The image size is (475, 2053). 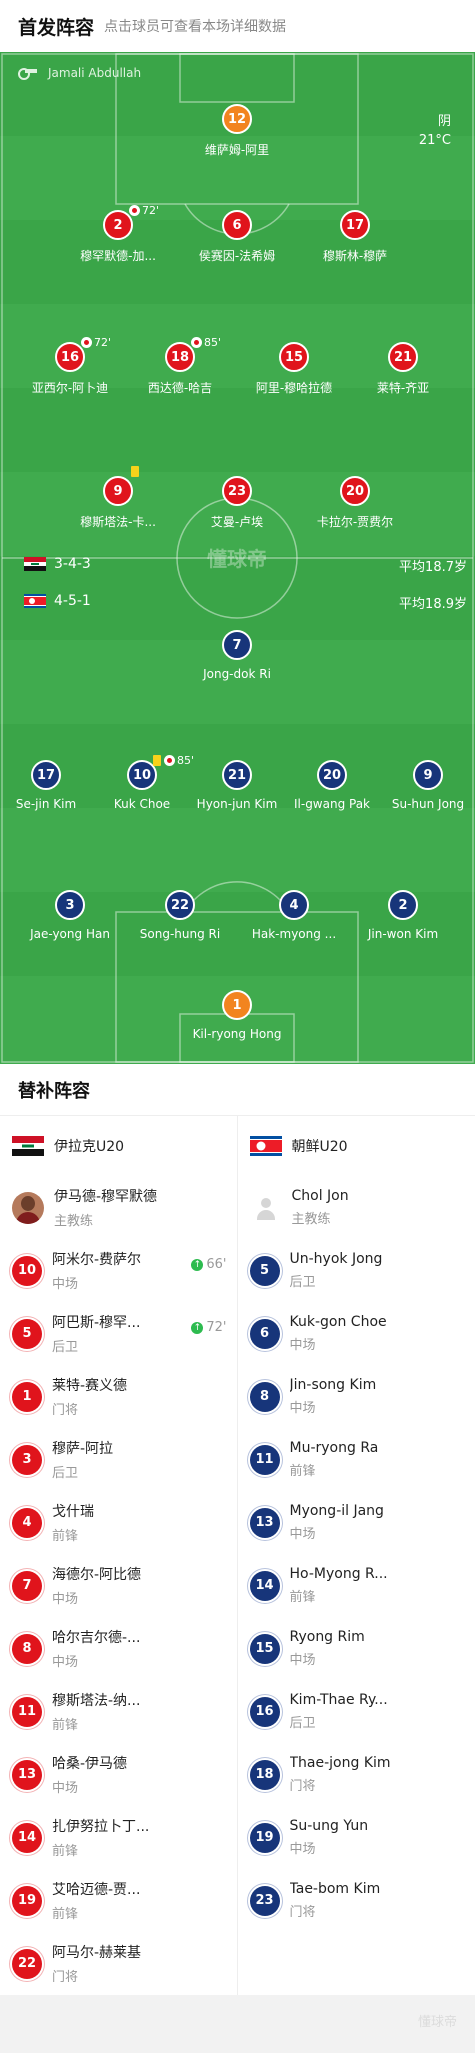 I want to click on away-sub-player: 18 Thae-jong Kim 门将, so click(x=356, y=1774).